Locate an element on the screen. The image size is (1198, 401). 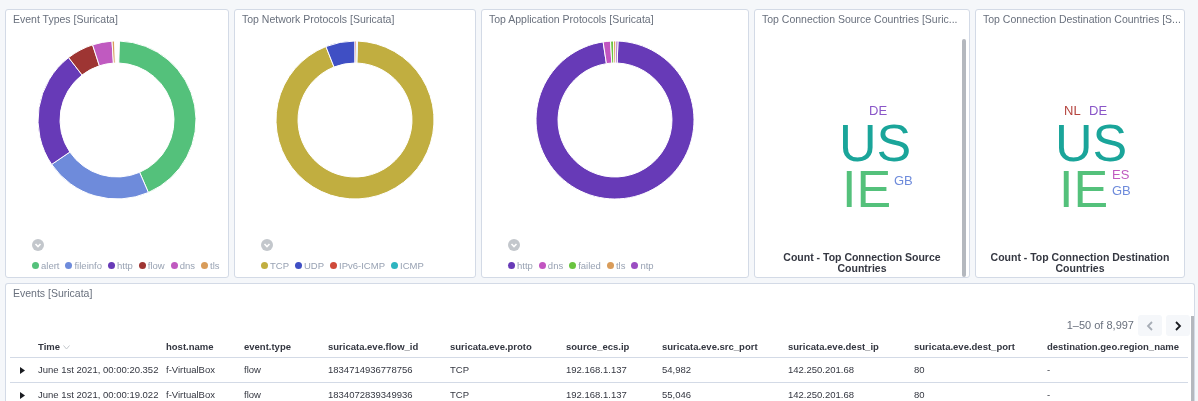
table-cell: 55,046 is located at coordinates (721, 391).